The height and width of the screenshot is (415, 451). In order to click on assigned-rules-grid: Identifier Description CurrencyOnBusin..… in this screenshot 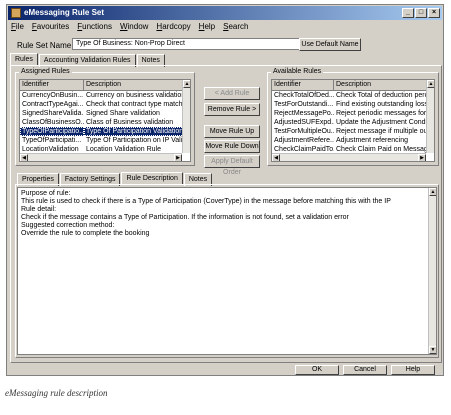, I will do `click(105, 120)`.